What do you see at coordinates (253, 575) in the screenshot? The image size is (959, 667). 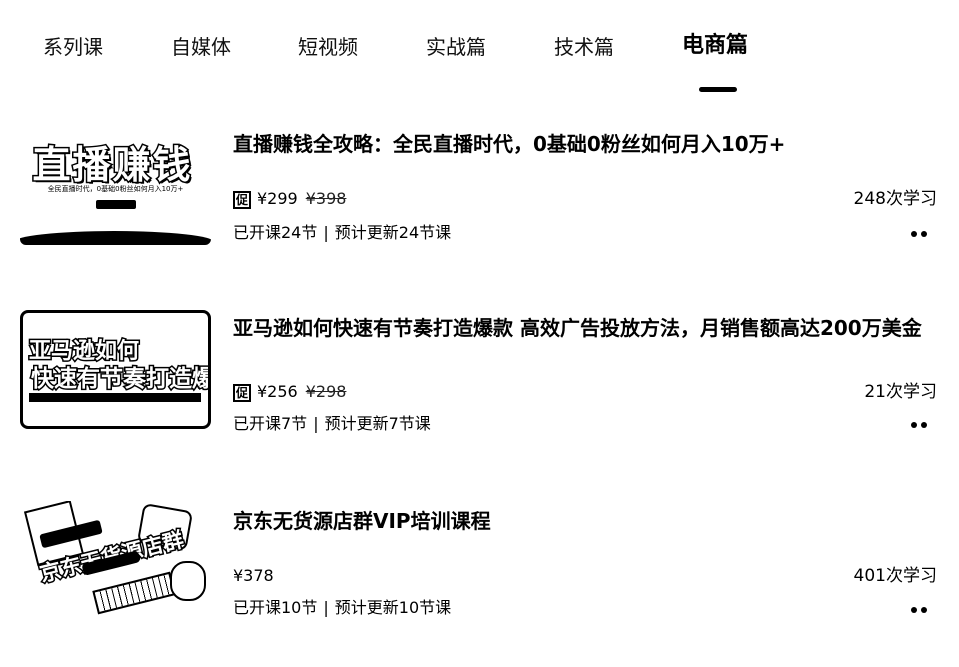 I see `current-price: ¥378` at bounding box center [253, 575].